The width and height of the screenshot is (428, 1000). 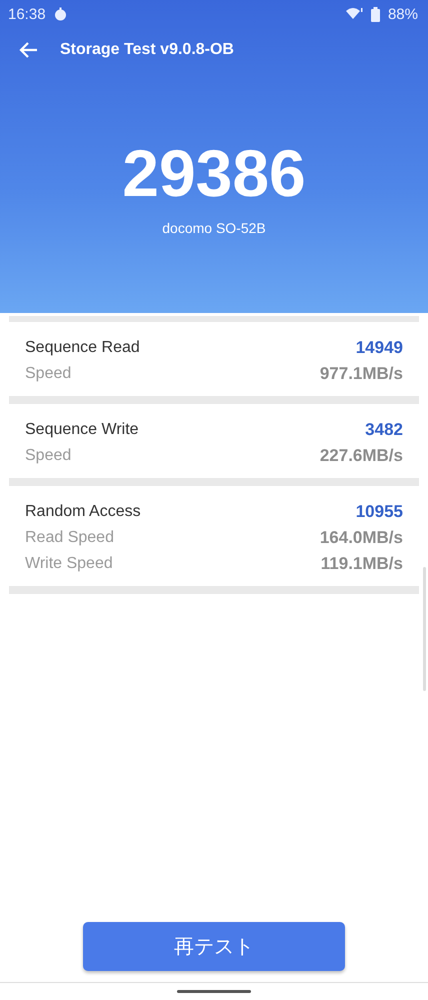 What do you see at coordinates (214, 946) in the screenshot?
I see `retest-button: 再テスト` at bounding box center [214, 946].